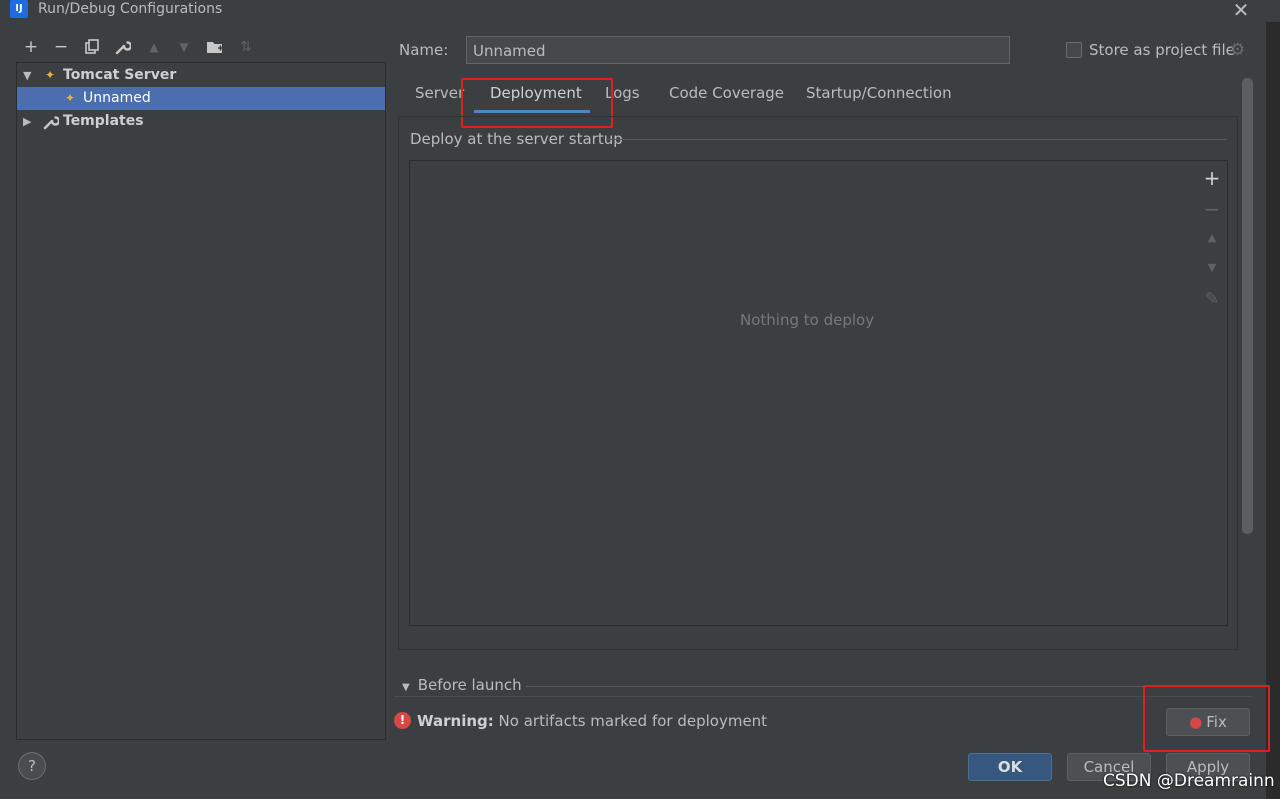  Describe the element at coordinates (516, 139) in the screenshot. I see `section-title: Deploy at the server startup` at that location.